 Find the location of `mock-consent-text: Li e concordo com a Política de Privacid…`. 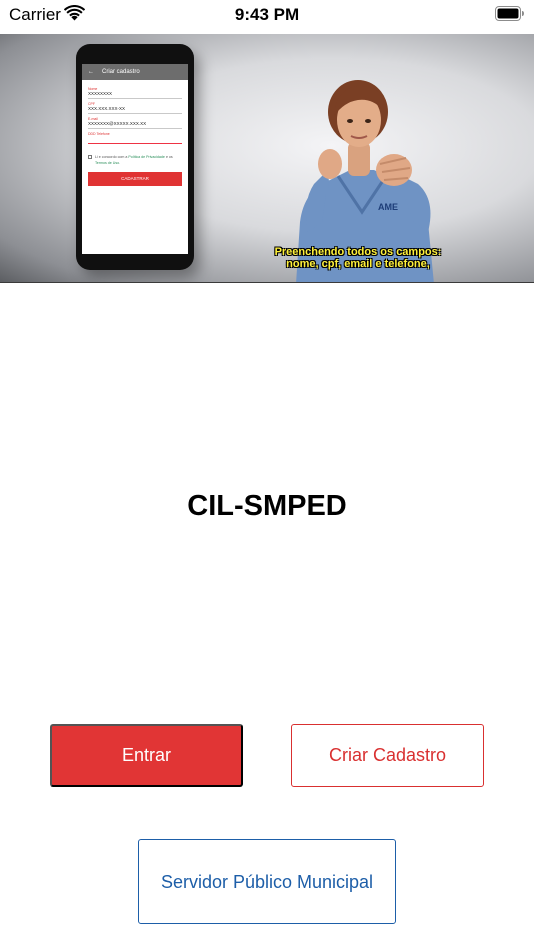

mock-consent-text: Li e concordo com a Política de Privacid… is located at coordinates (138, 160).